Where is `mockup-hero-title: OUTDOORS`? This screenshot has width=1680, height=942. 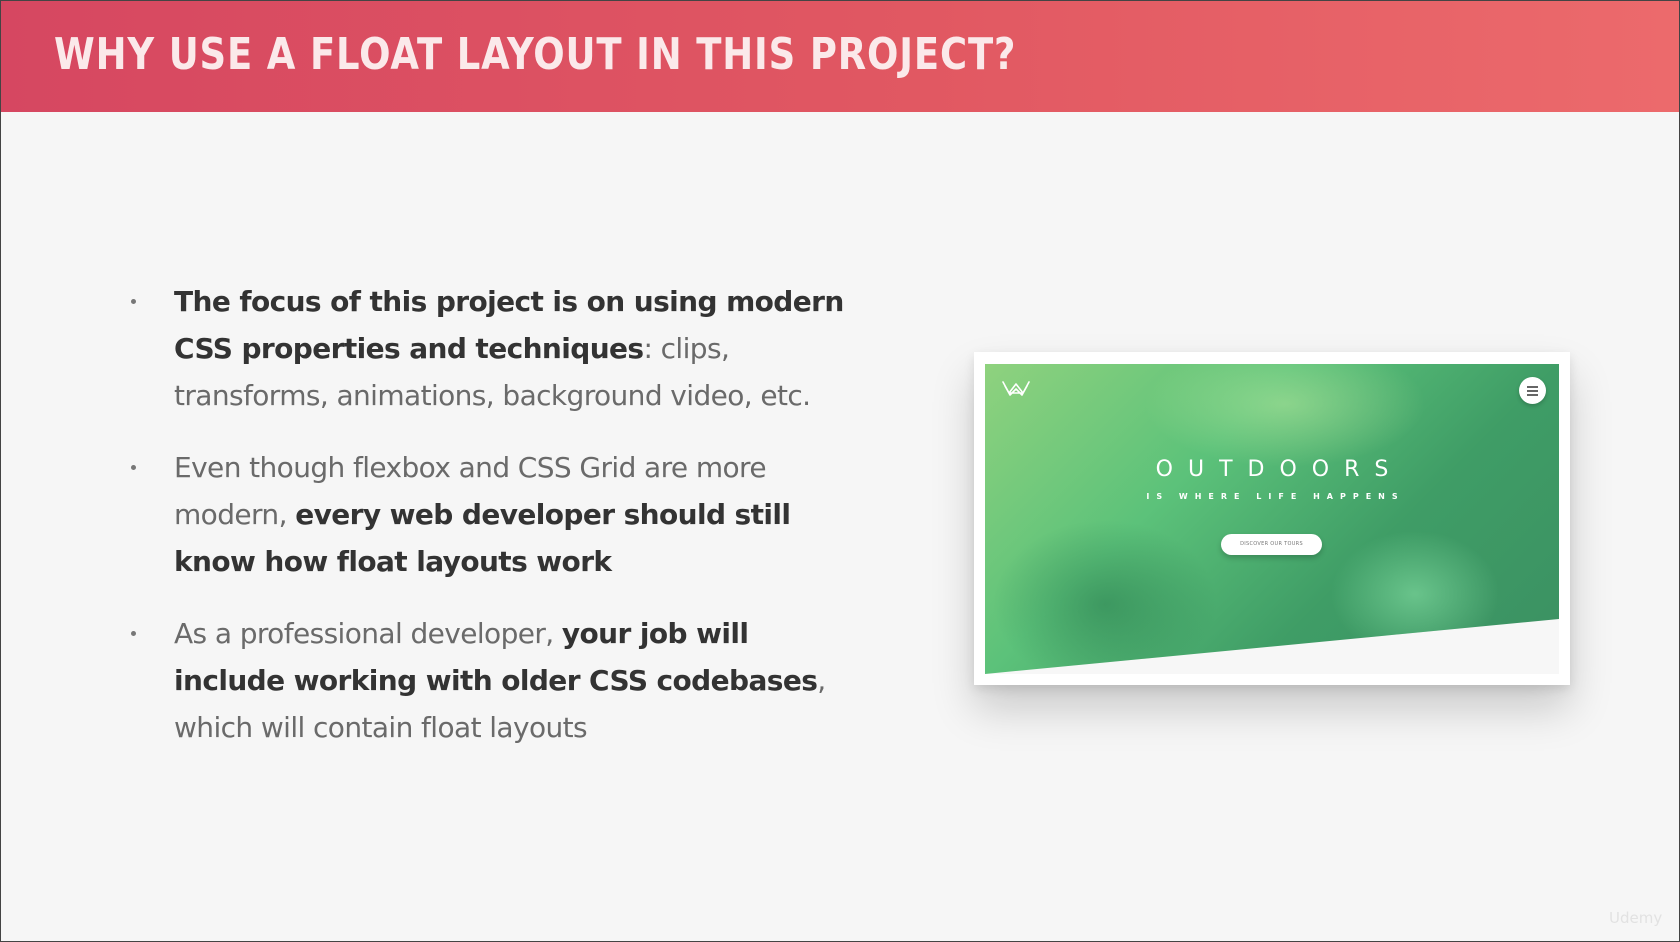 mockup-hero-title: OUTDOORS is located at coordinates (1279, 469).